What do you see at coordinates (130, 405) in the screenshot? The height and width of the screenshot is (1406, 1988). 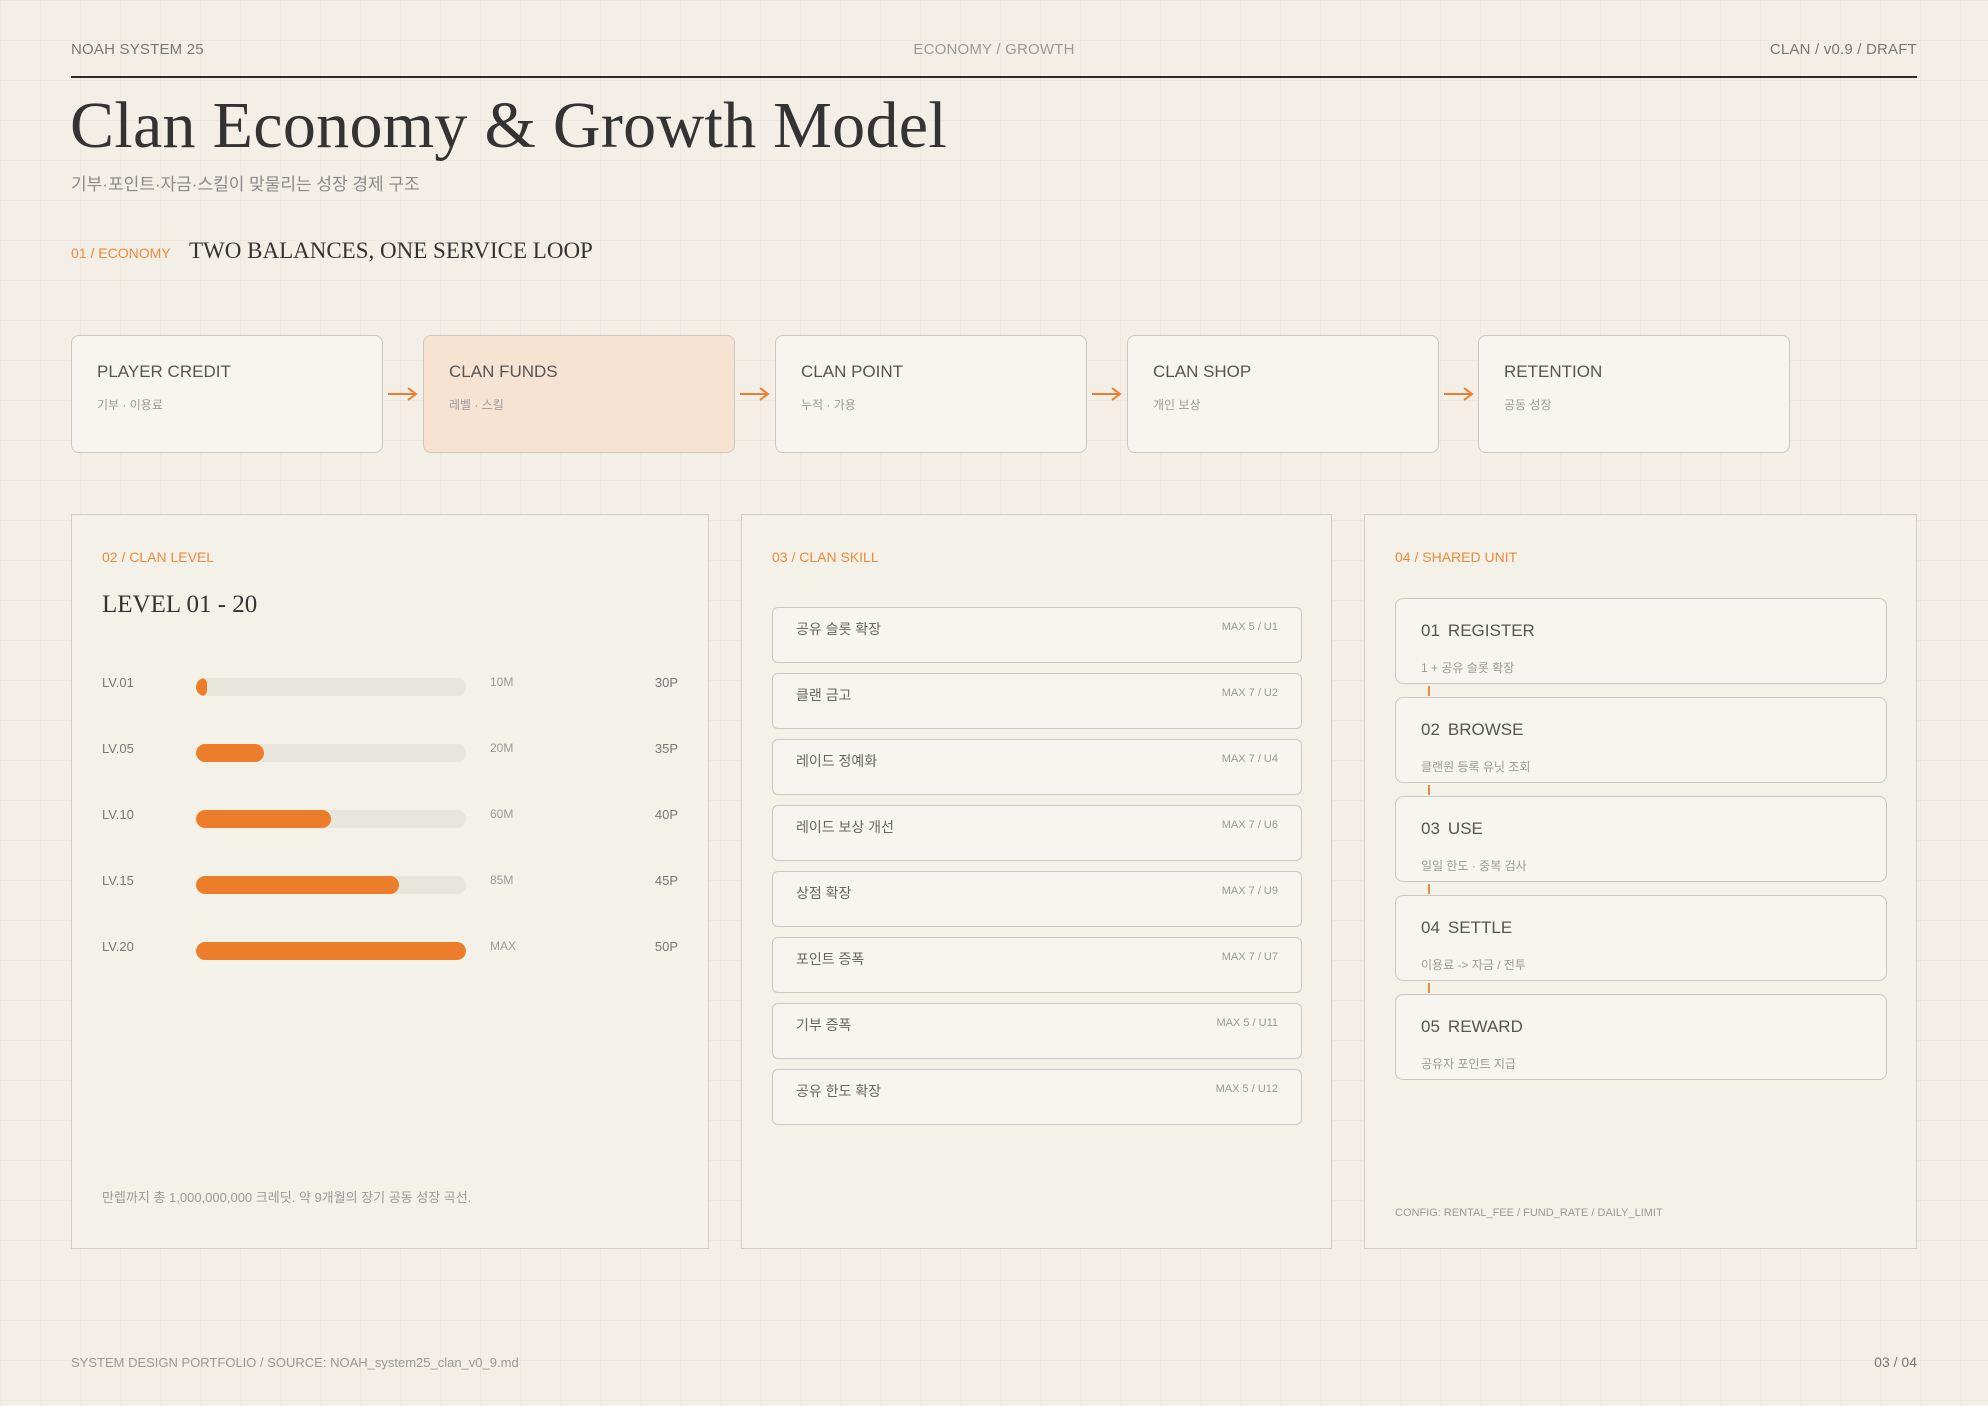 I see `flow-box-sub: 기부 · 이용료` at bounding box center [130, 405].